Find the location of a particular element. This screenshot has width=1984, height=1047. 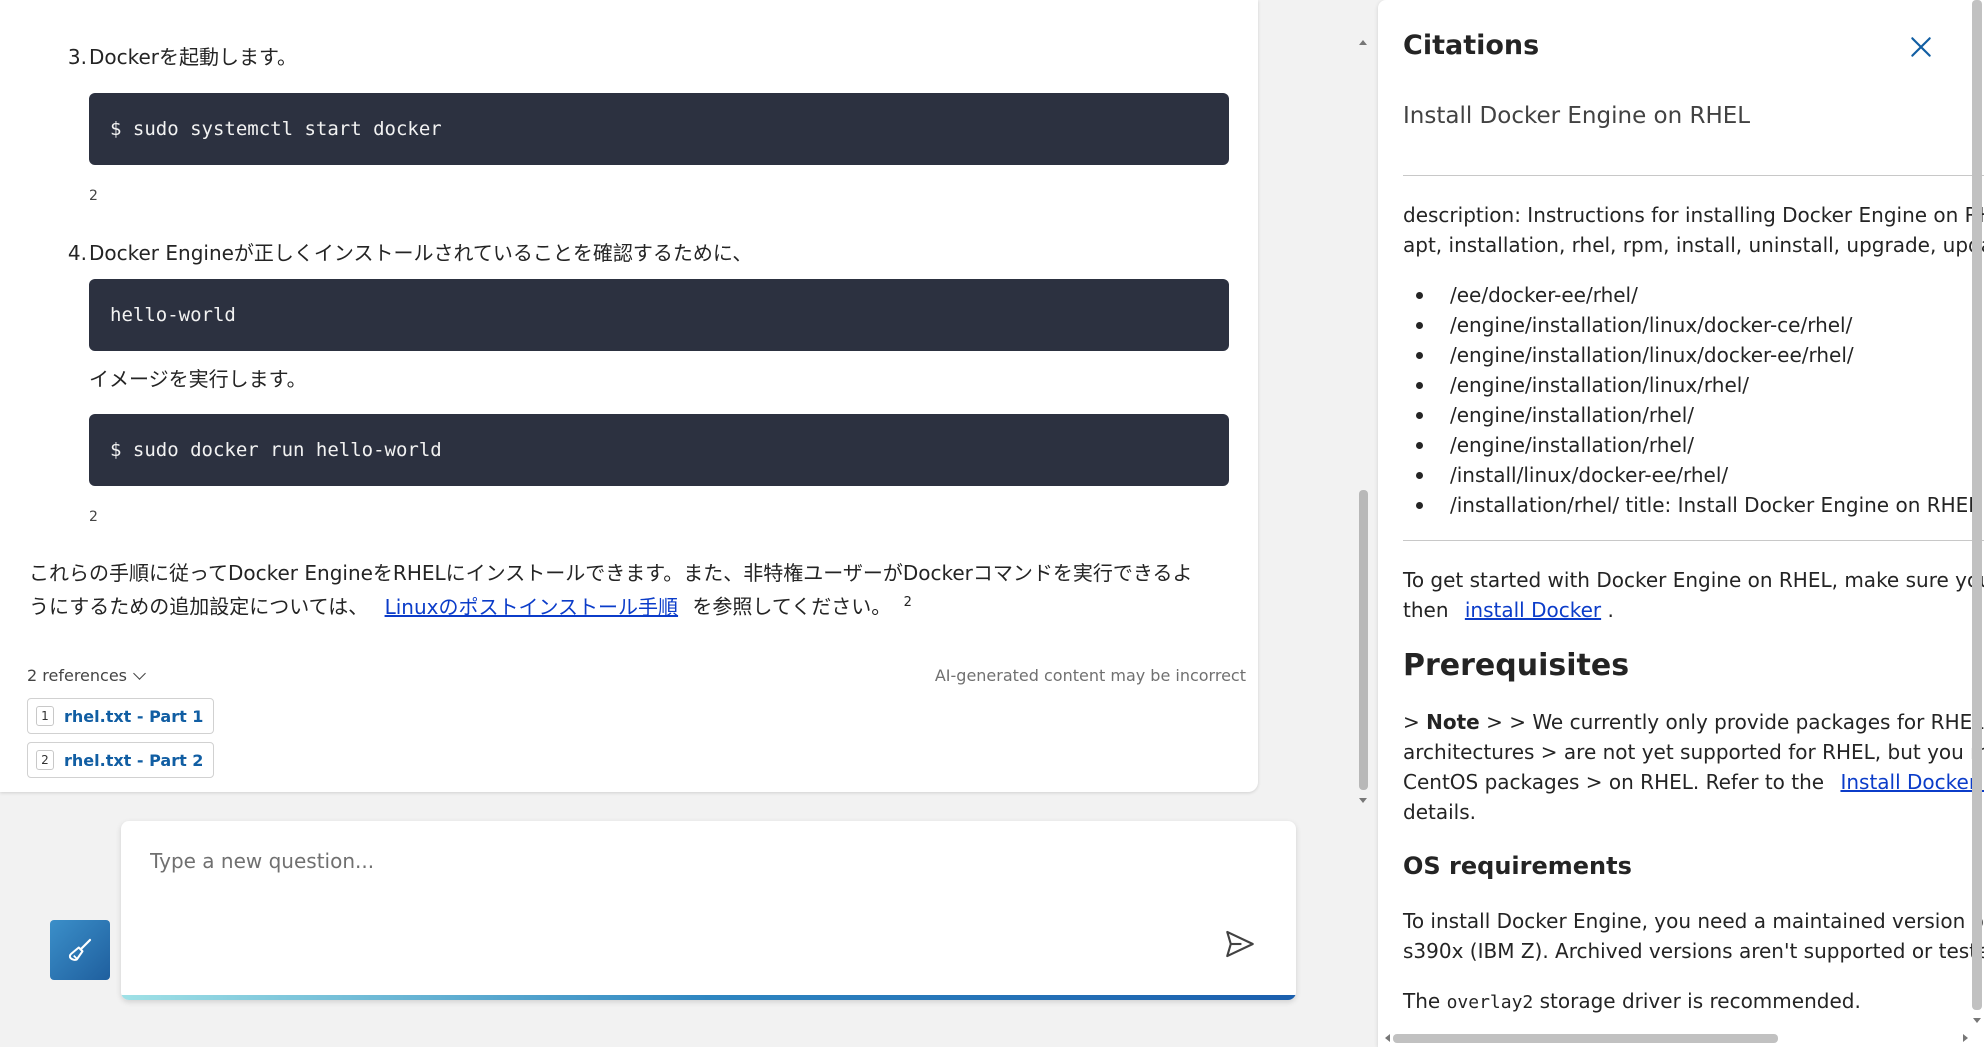

citations-title: Citations is located at coordinates (1471, 45).